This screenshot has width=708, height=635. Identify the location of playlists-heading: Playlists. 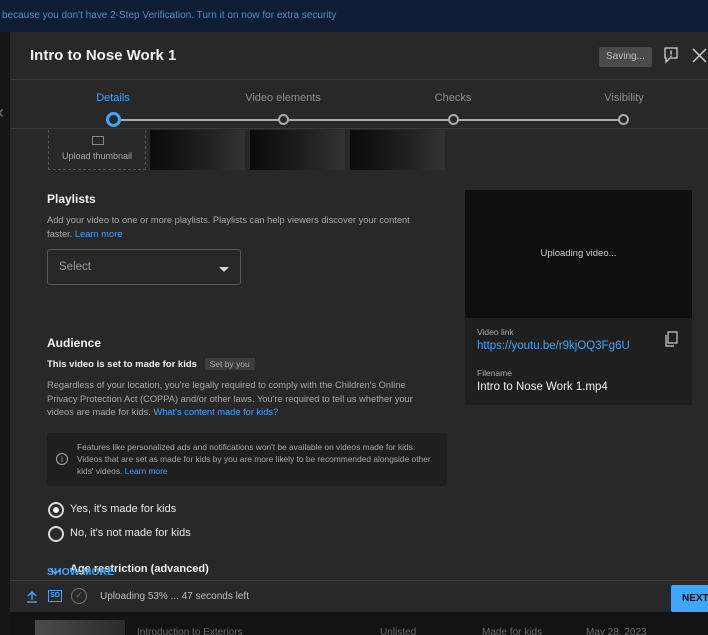
(71, 199).